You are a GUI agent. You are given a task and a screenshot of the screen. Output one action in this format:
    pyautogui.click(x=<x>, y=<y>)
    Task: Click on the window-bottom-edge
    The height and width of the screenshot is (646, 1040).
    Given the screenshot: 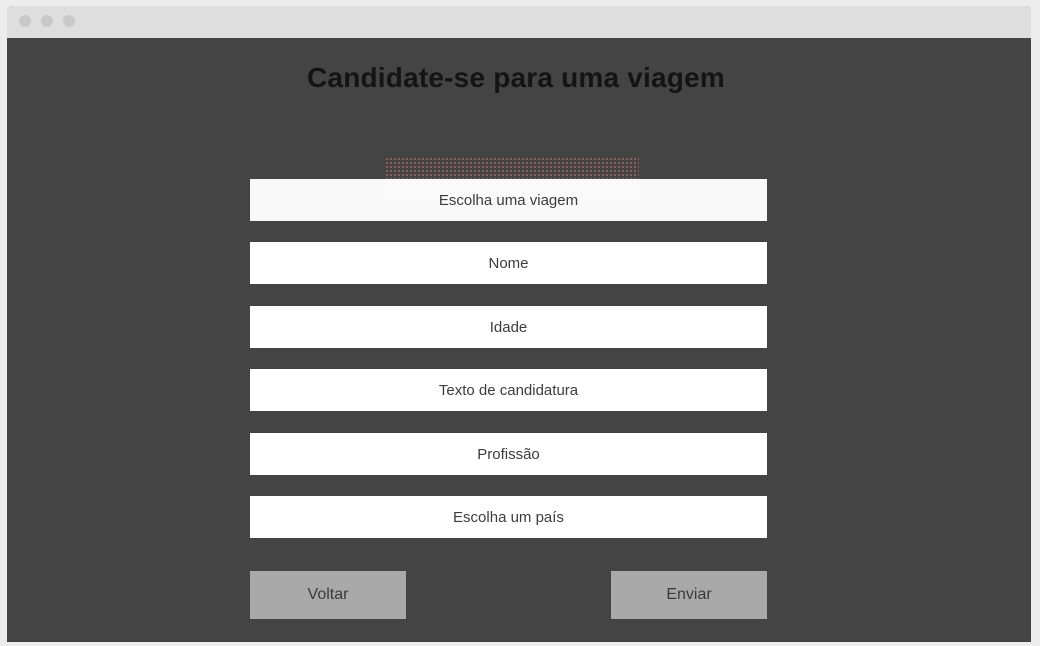 What is the action you would take?
    pyautogui.click(x=519, y=644)
    